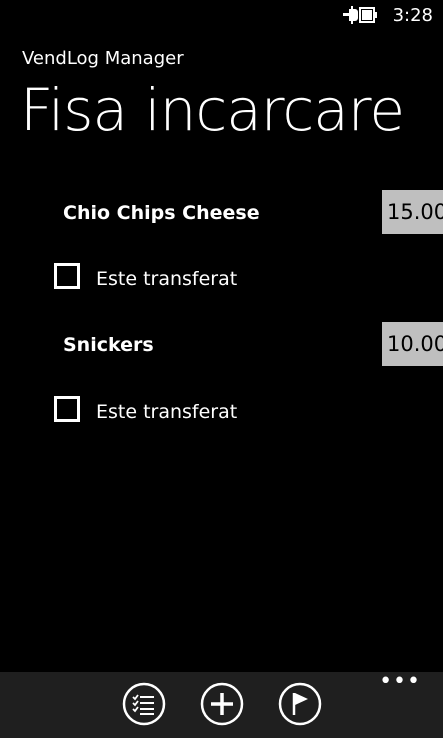 Image resolution: width=443 pixels, height=738 pixels. Describe the element at coordinates (412, 344) in the screenshot. I see `quantity-field: 10.00` at that location.